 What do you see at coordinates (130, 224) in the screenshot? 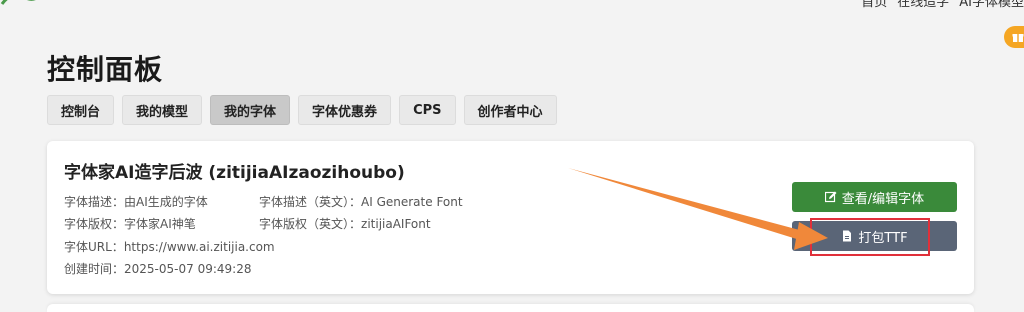
I see `font-copyright: 字体版权：字体家AI神笔` at bounding box center [130, 224].